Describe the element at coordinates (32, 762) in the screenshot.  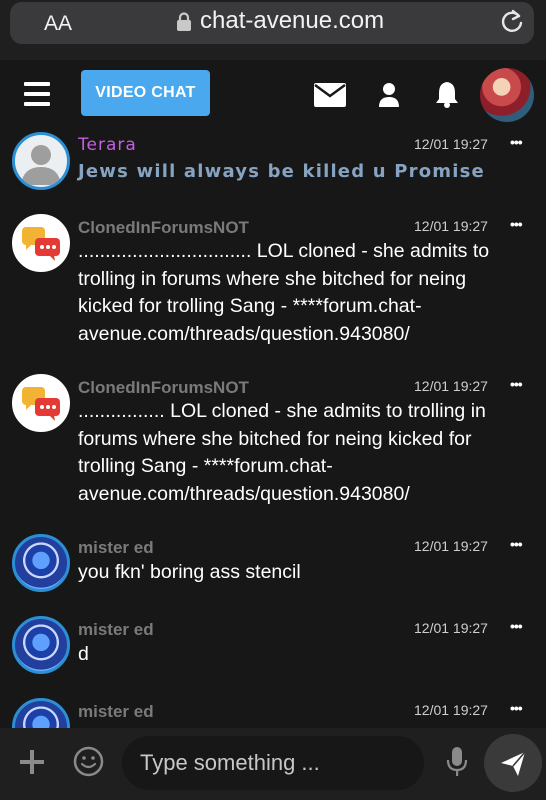
I see `plus-icon` at that location.